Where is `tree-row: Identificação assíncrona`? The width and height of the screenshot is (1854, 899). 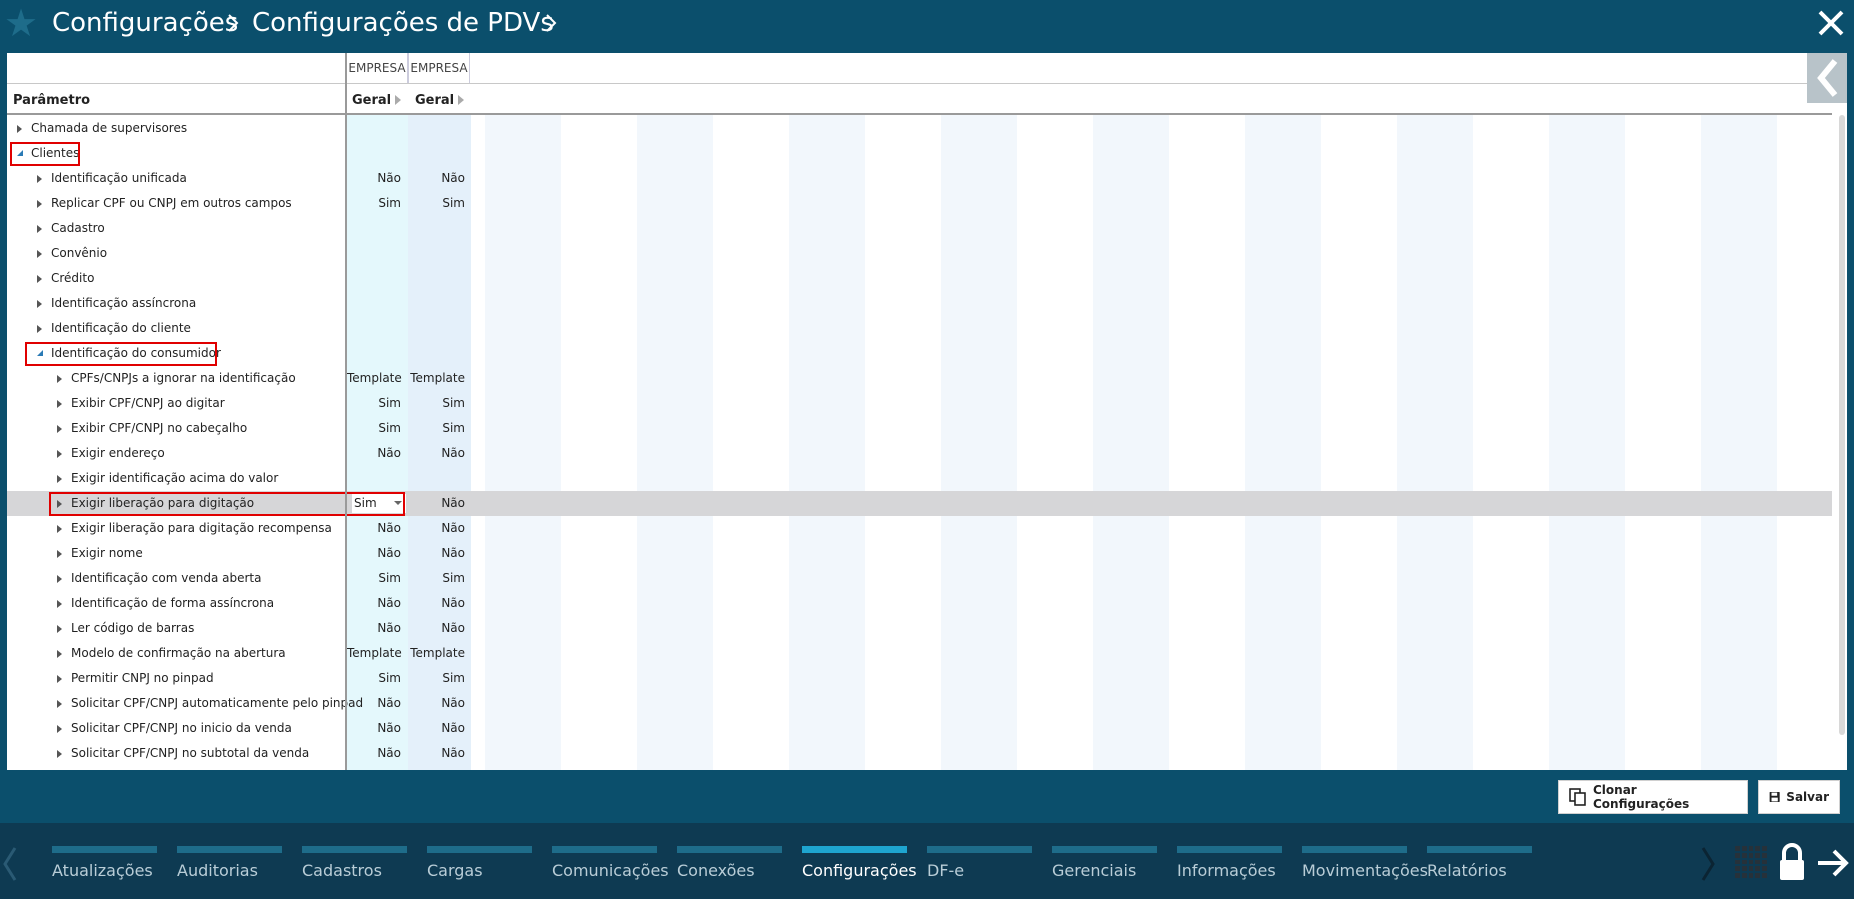
tree-row: Identificação assíncrona is located at coordinates (919, 303).